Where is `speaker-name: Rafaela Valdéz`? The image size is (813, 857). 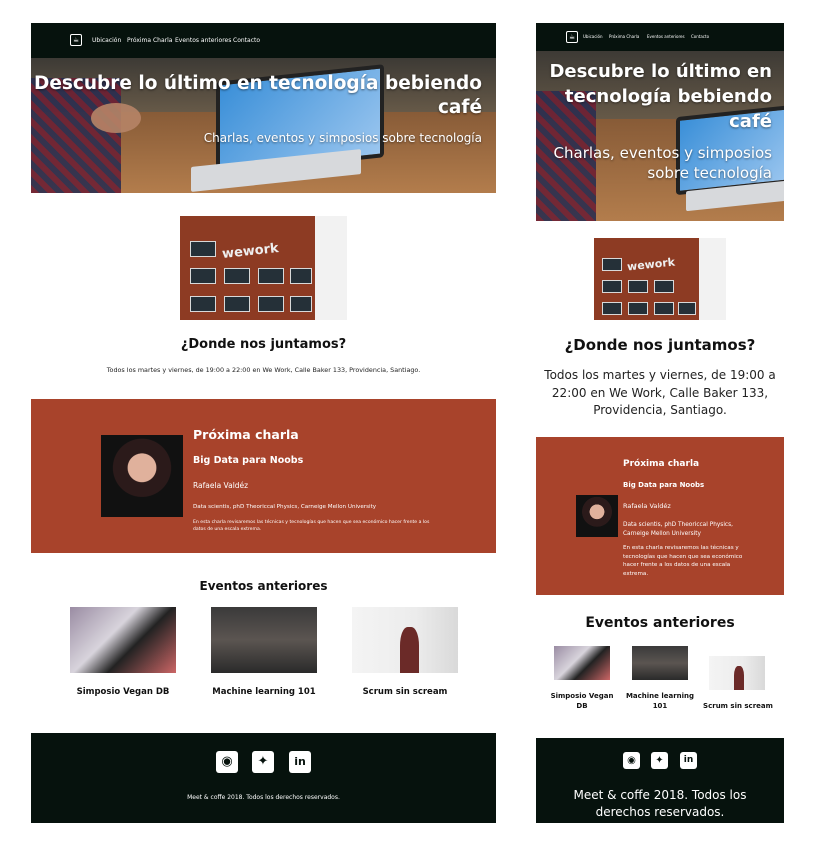 speaker-name: Rafaela Valdéz is located at coordinates (221, 485).